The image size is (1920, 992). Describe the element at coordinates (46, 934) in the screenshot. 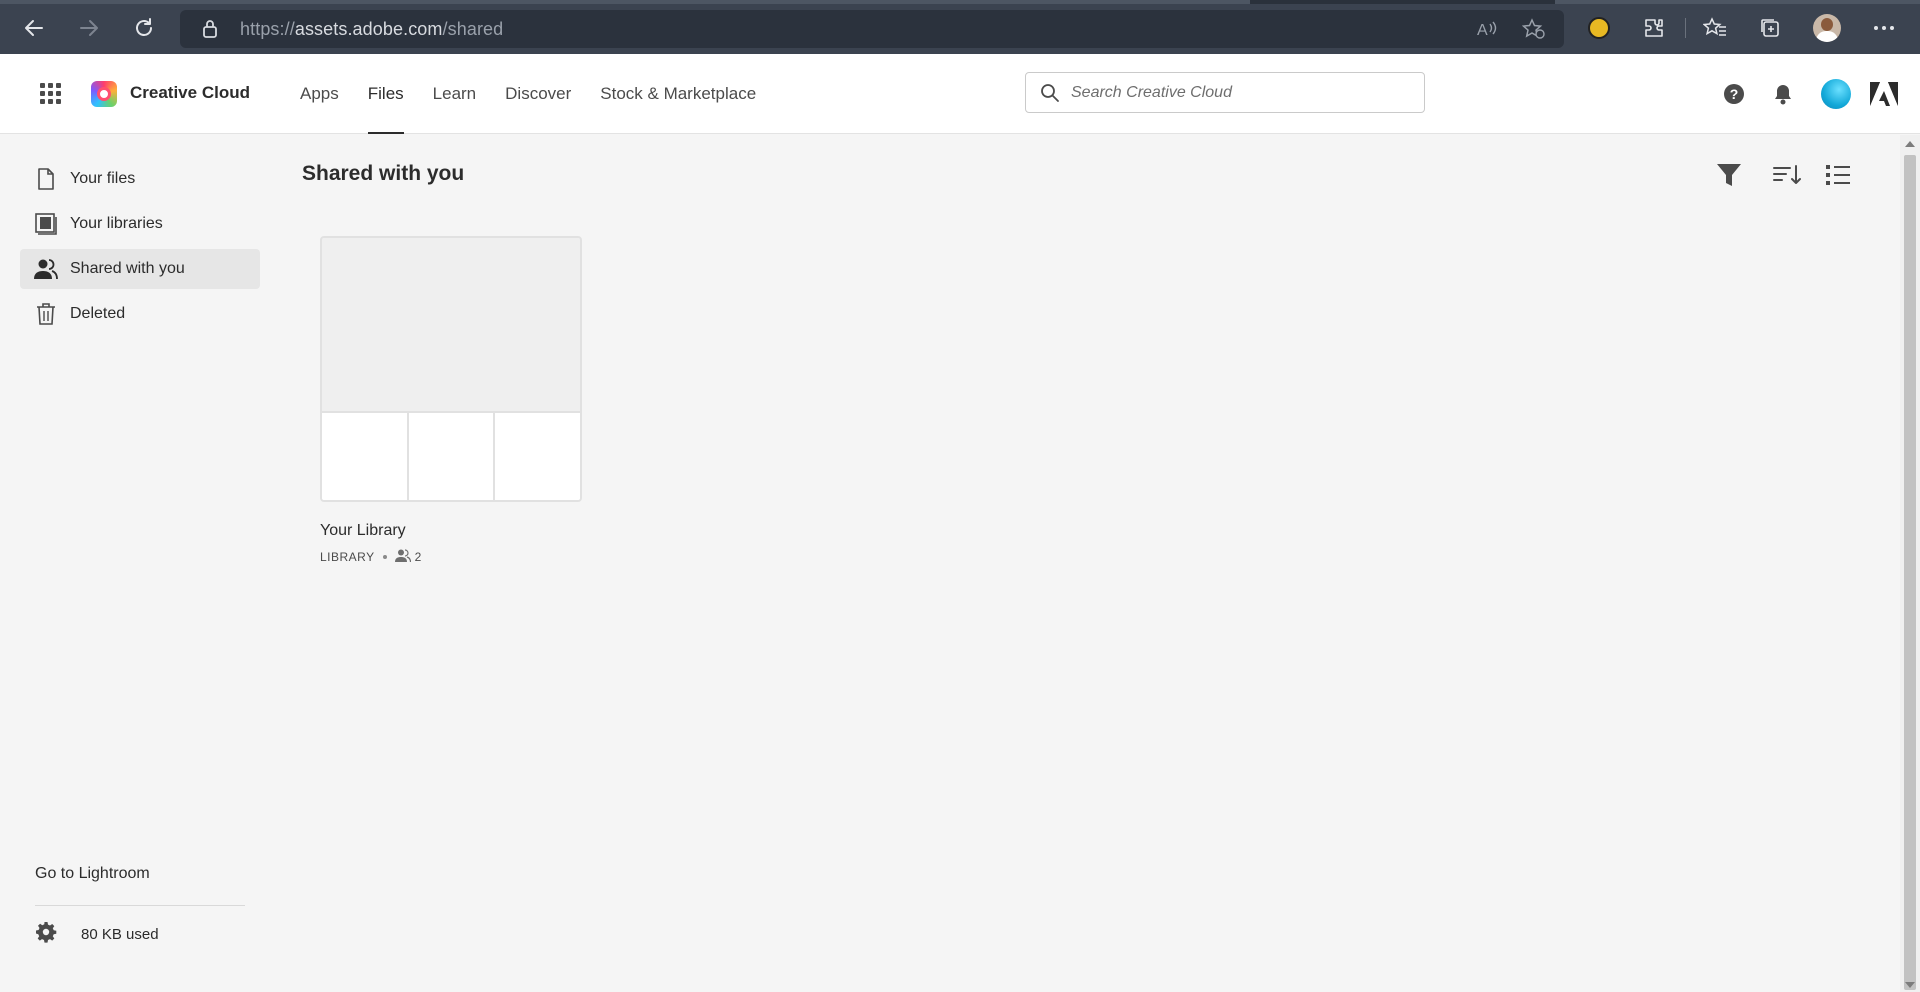

I see `settings-gear-icon` at that location.